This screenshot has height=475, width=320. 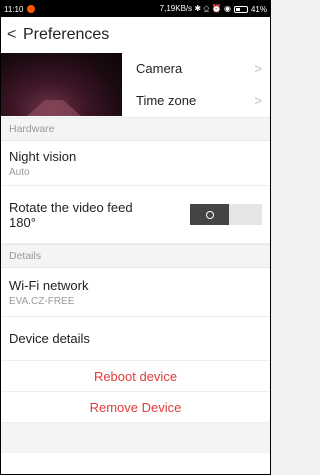 What do you see at coordinates (135, 215) in the screenshot?
I see `rotate-video-row: Rotate the video feed 180°` at bounding box center [135, 215].